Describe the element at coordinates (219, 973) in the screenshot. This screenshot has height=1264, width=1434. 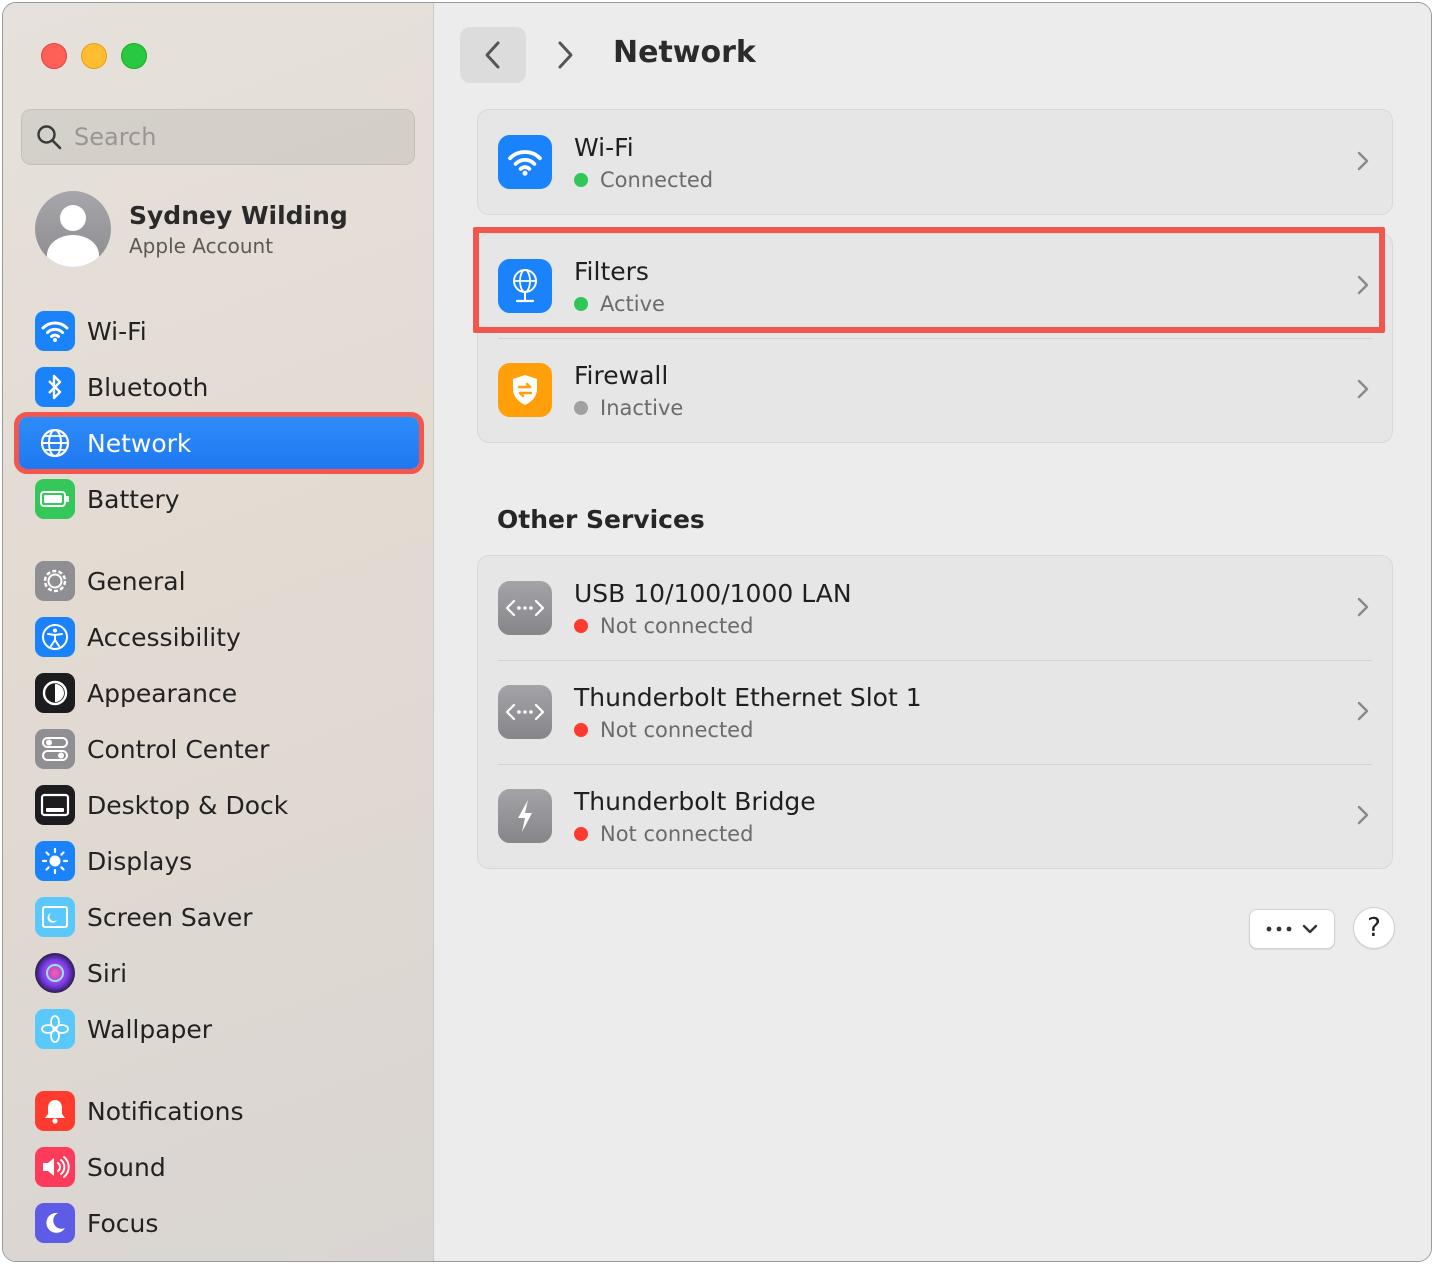
I see `sidebar-item-siri: Siri` at that location.